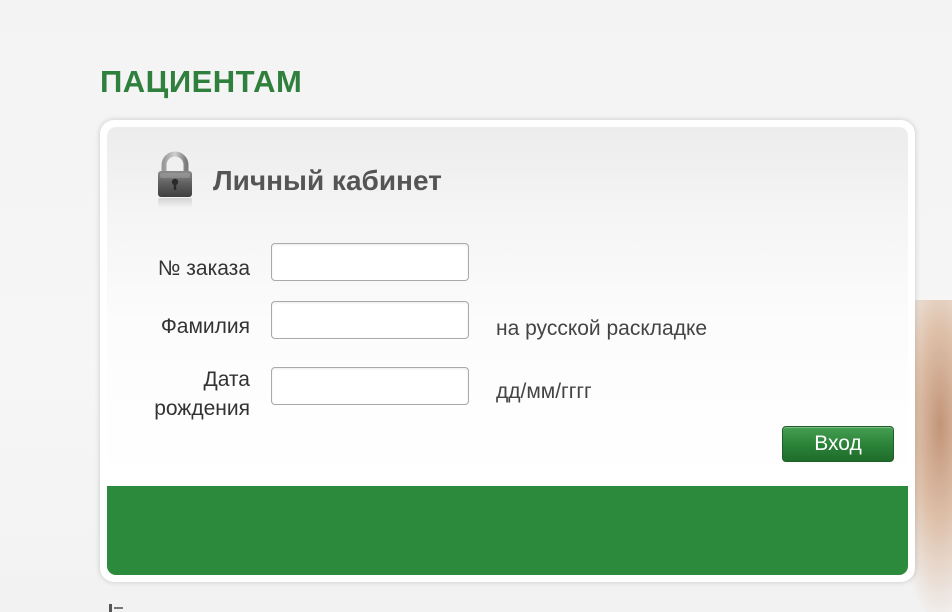 The width and height of the screenshot is (952, 612). I want to click on order-number-label: № заказа, so click(203, 268).